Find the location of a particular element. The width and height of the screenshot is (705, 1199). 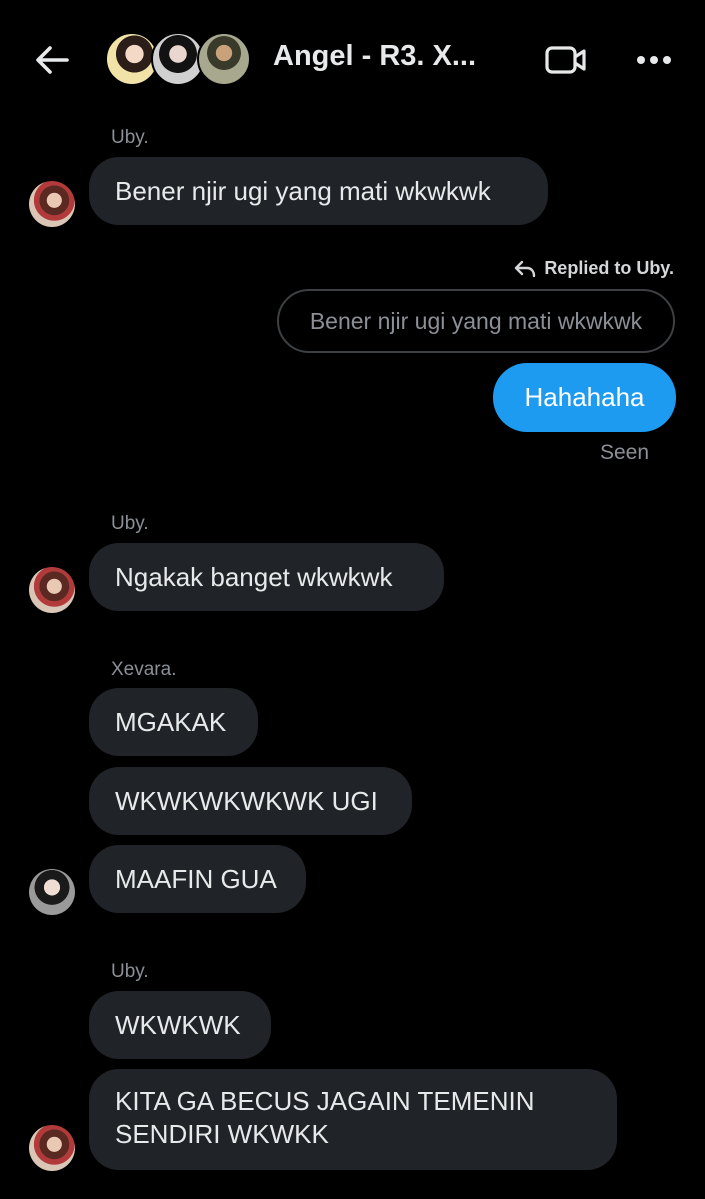

seen-status: Seen is located at coordinates (624, 452).